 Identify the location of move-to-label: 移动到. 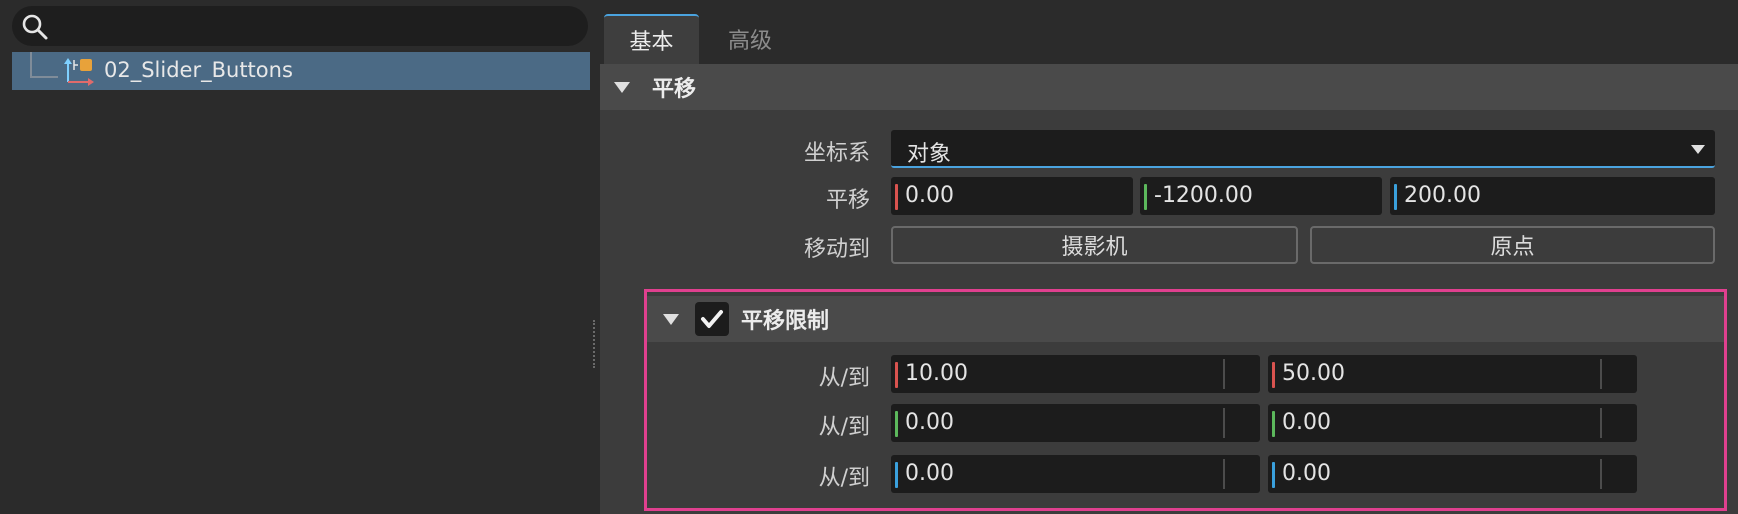
(836, 249).